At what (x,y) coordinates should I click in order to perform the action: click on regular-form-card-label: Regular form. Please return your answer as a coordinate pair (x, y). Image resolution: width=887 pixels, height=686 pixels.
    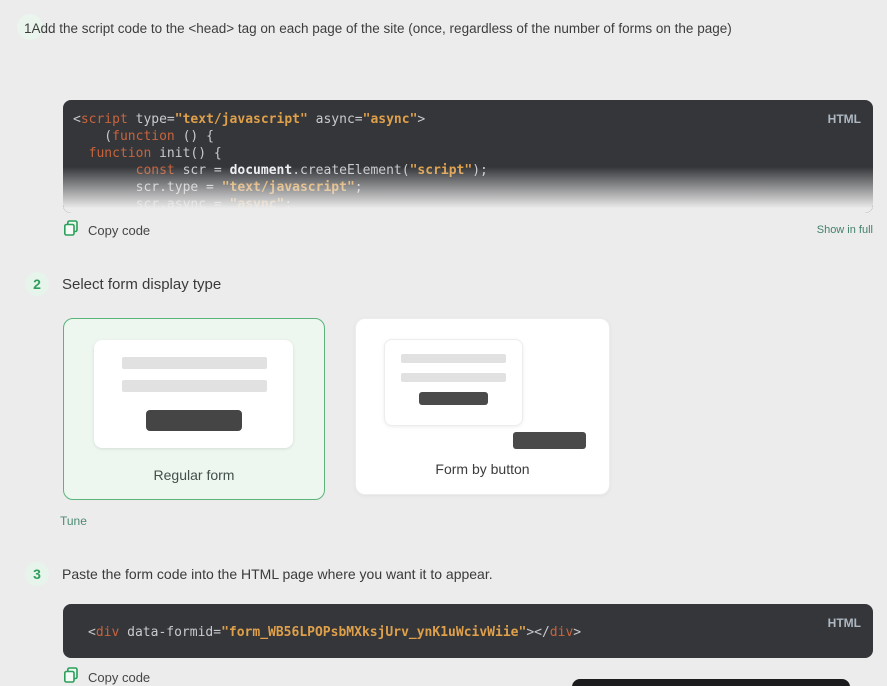
    Looking at the image, I should click on (194, 475).